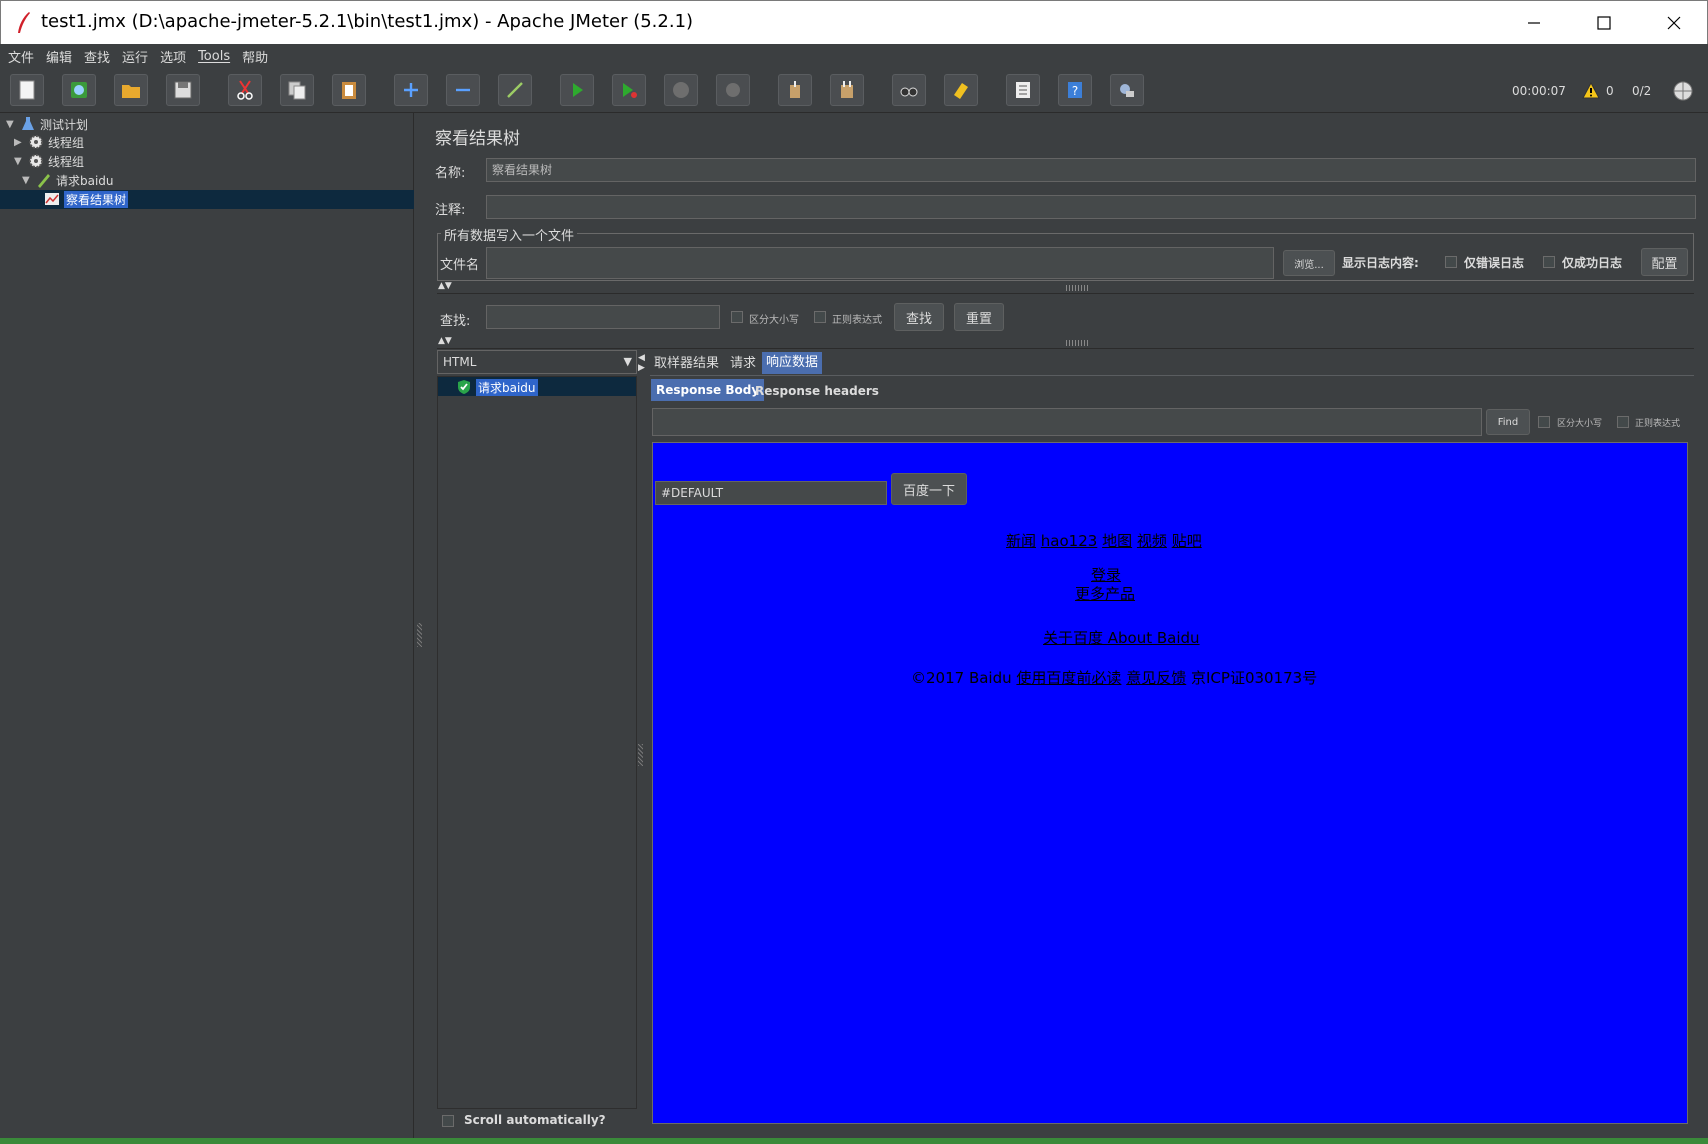  What do you see at coordinates (86, 199) in the screenshot?
I see `tree-item-view-results-tree: 察看结果树` at bounding box center [86, 199].